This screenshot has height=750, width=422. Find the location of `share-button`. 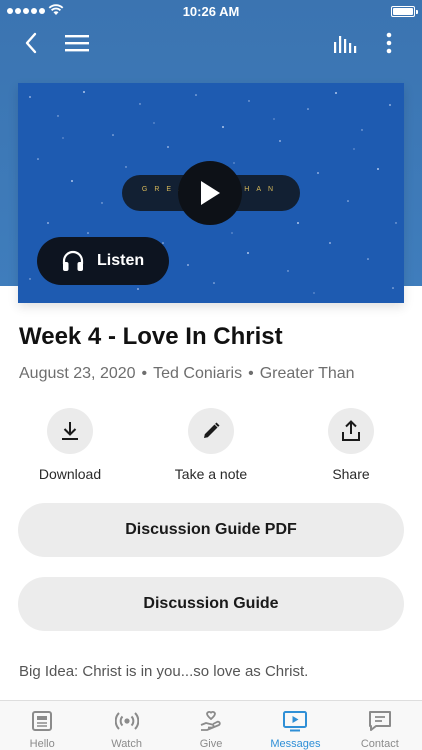

share-button is located at coordinates (351, 431).